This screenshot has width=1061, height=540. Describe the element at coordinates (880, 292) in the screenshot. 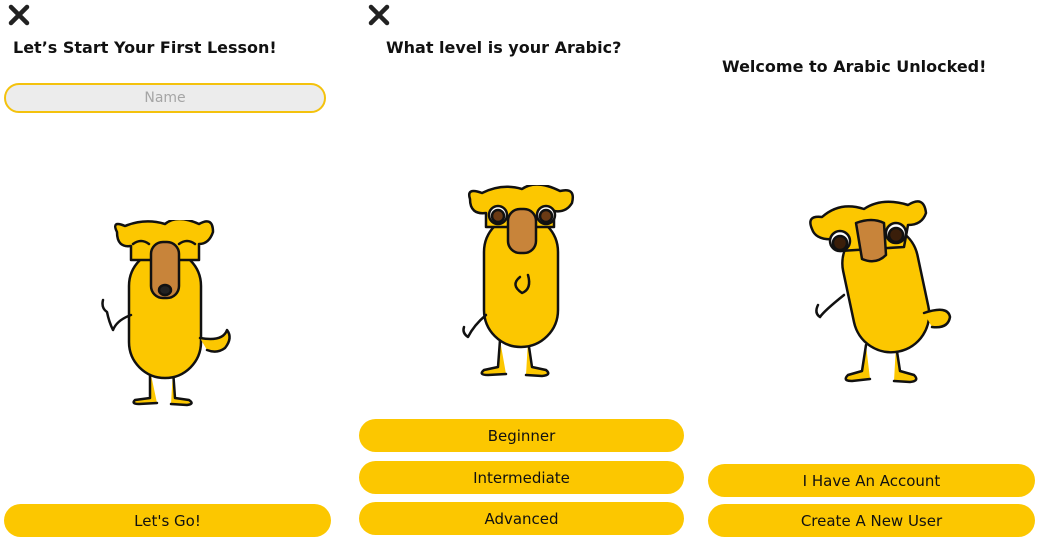

I see `camel-mascot-happy` at that location.